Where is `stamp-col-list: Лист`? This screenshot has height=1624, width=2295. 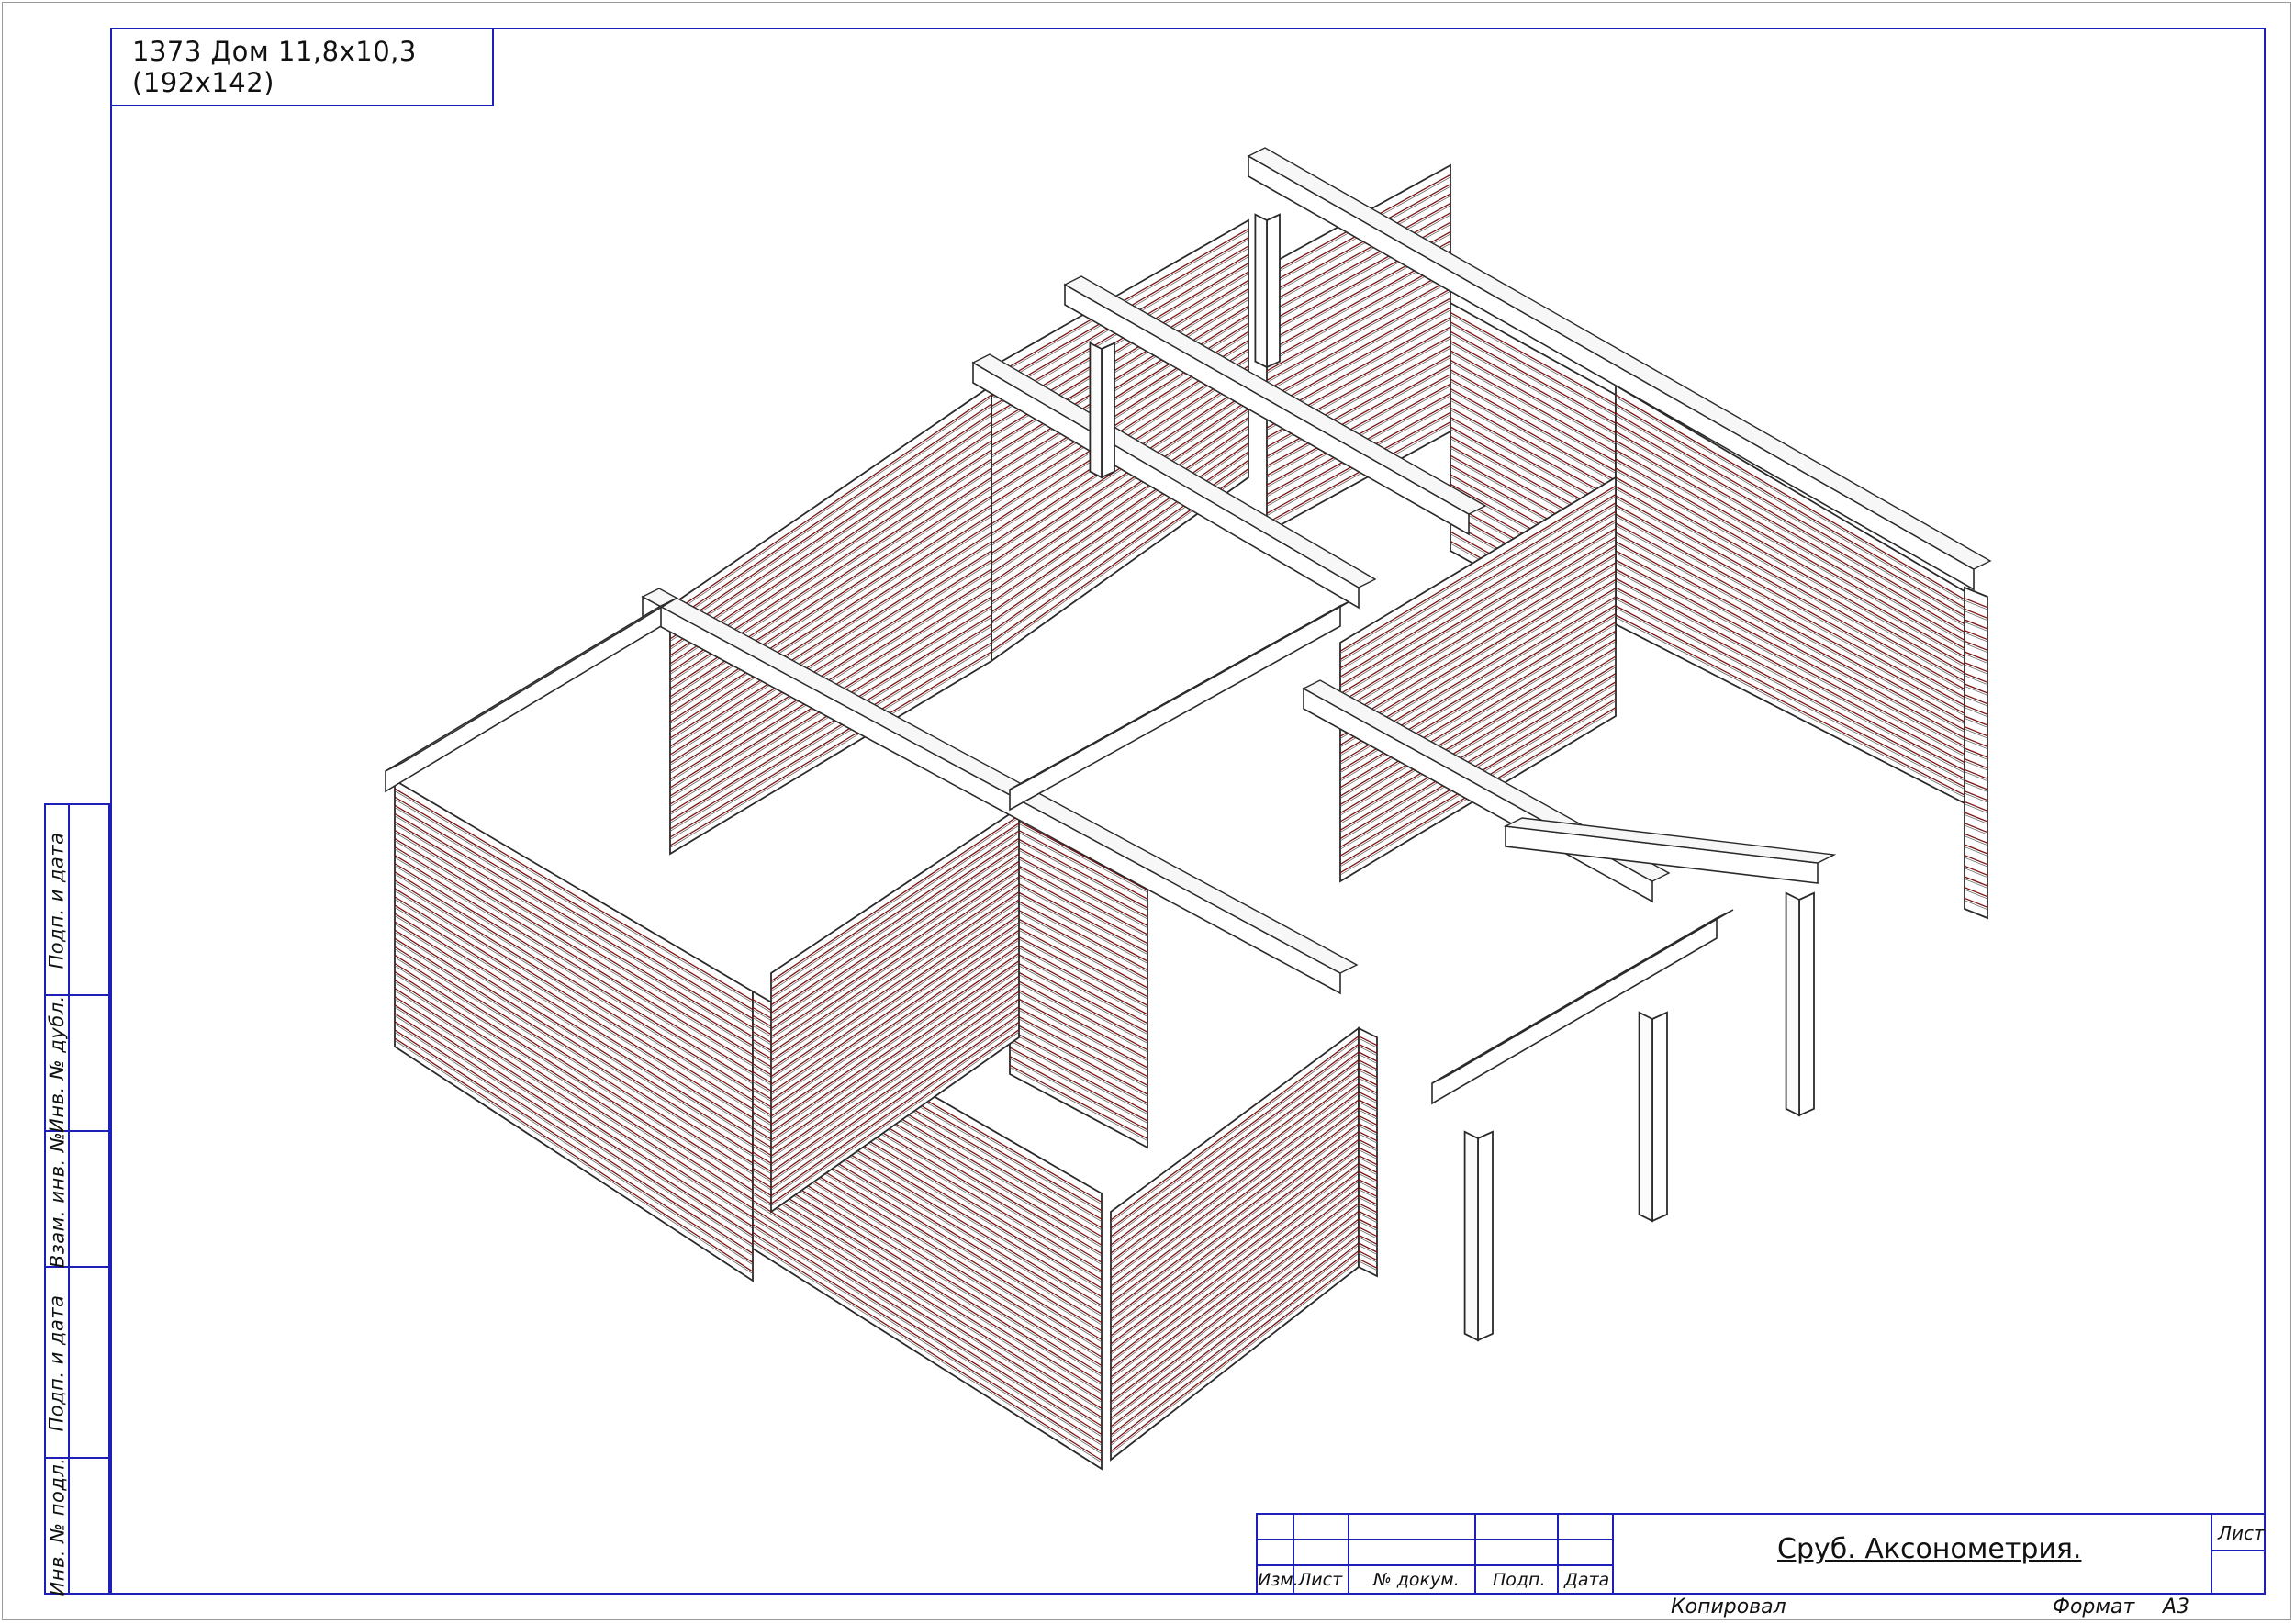 stamp-col-list: Лист is located at coordinates (1320, 1580).